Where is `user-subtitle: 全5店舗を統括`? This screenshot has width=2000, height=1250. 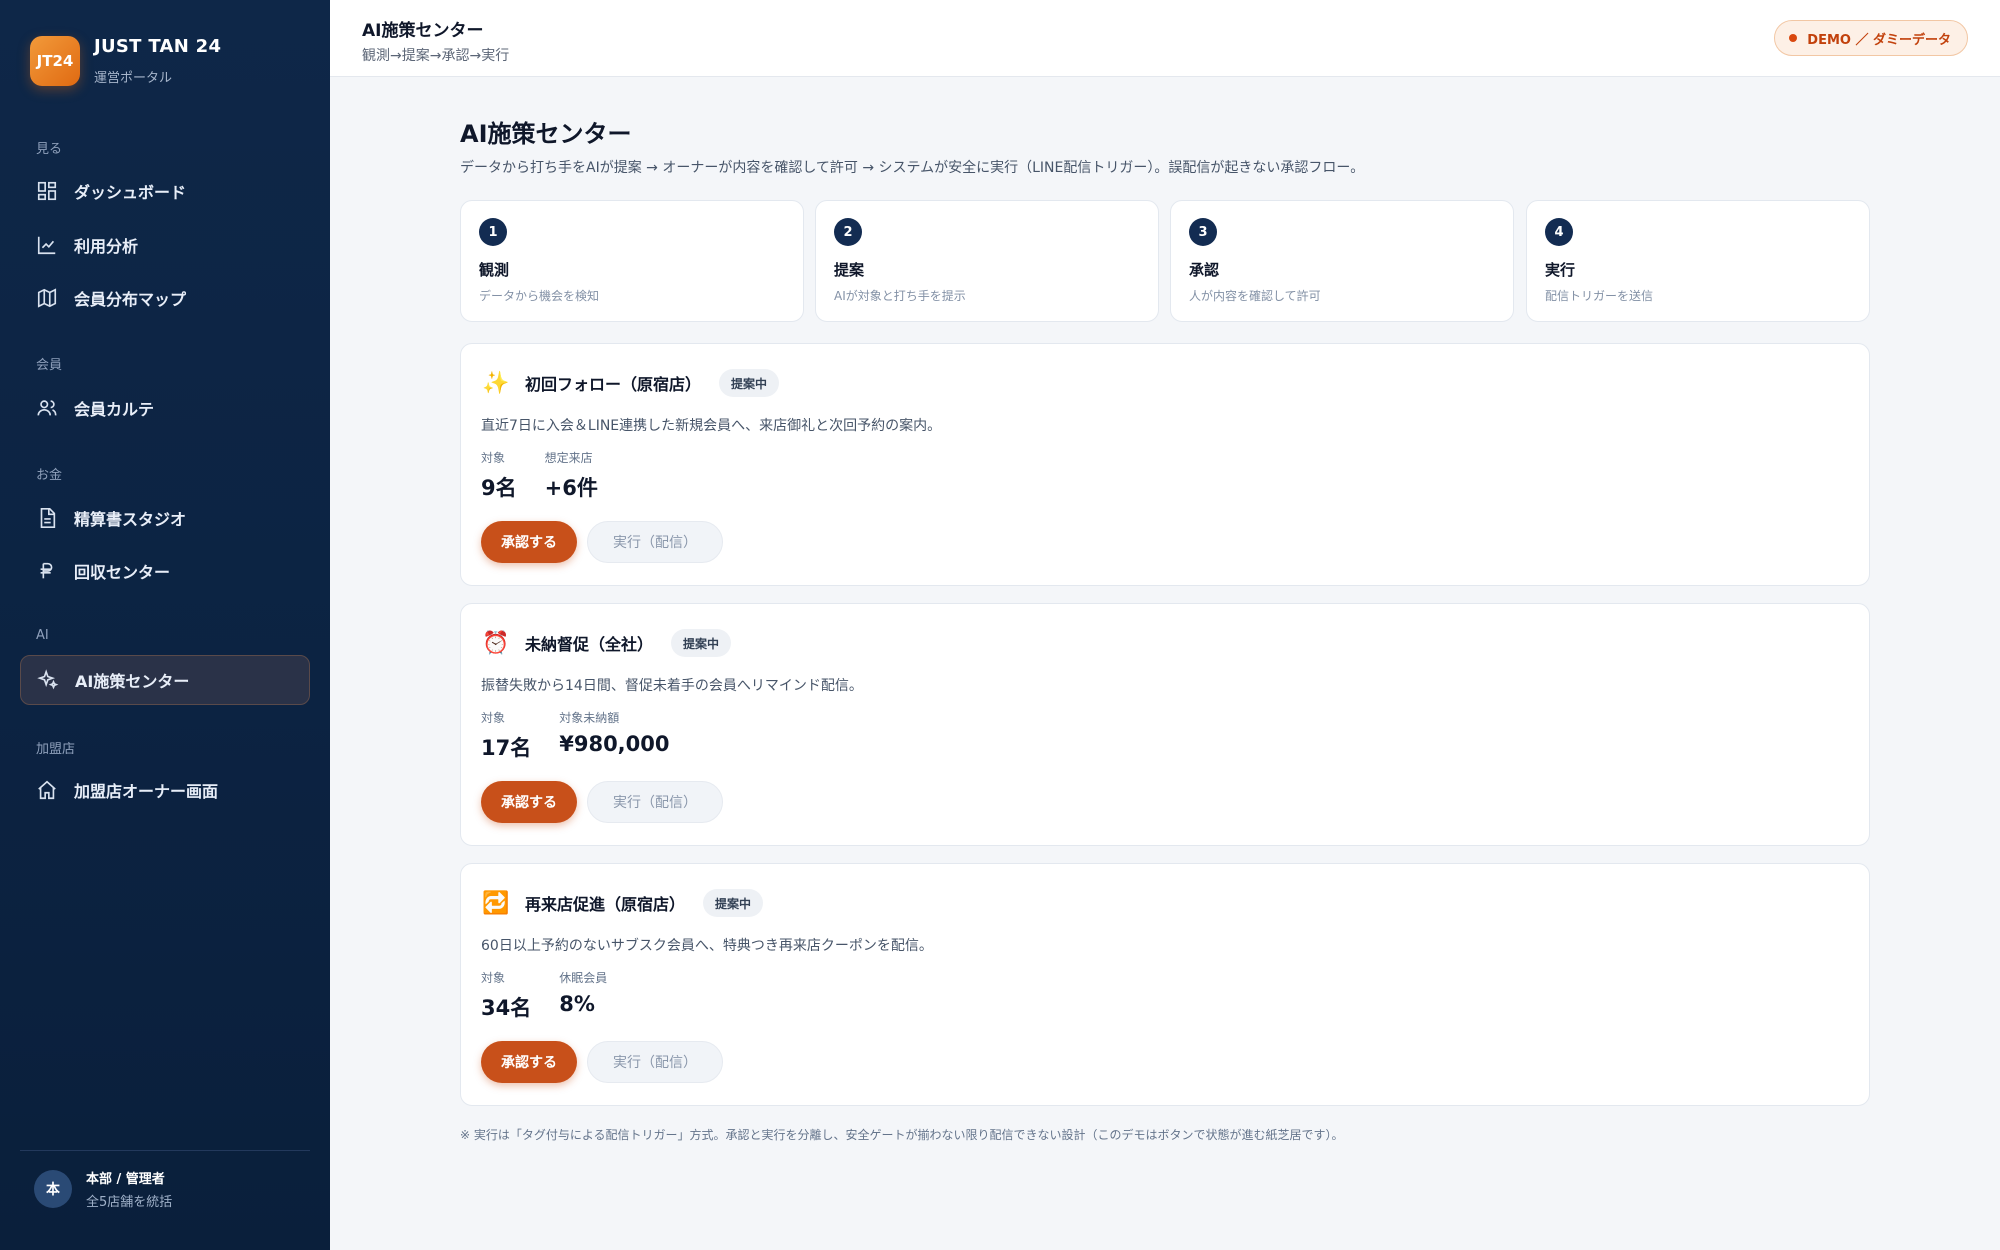 user-subtitle: 全5店舗を統括 is located at coordinates (129, 1202).